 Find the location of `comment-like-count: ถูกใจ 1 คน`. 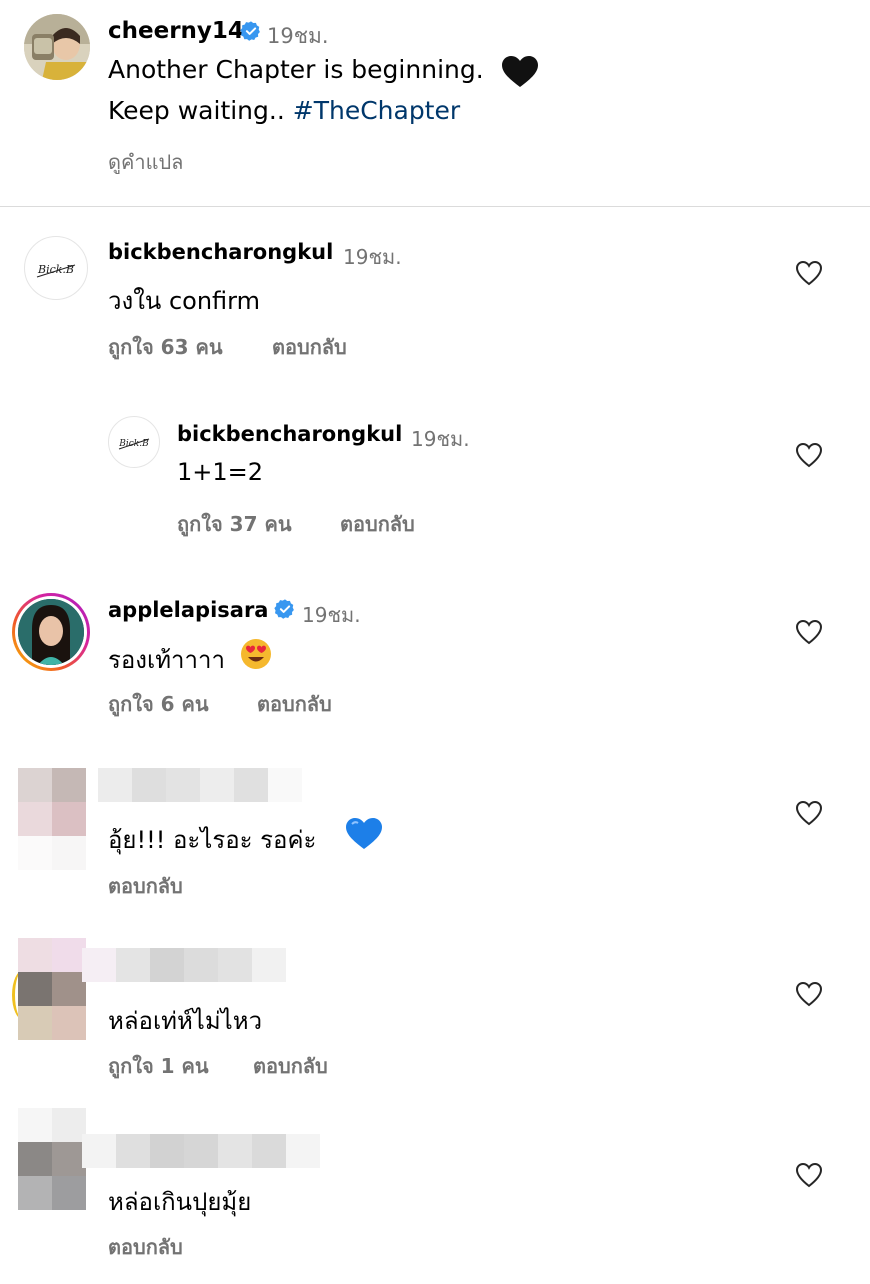

comment-like-count: ถูกใจ 1 คน is located at coordinates (158, 1066).